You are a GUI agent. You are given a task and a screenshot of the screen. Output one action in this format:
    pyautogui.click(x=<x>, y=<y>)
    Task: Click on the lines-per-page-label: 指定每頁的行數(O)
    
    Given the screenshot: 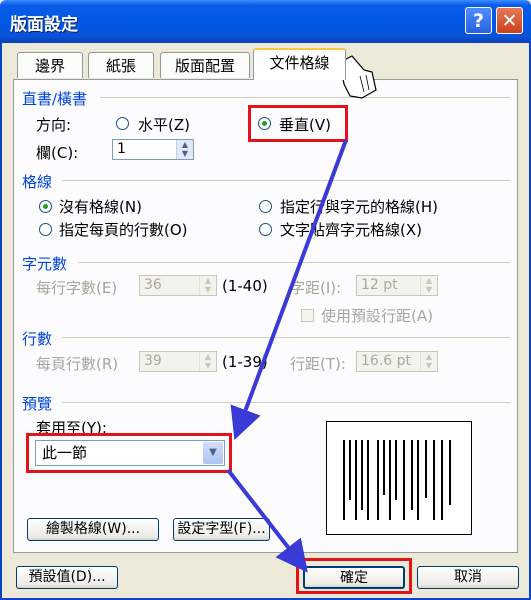 What is the action you would take?
    pyautogui.click(x=123, y=229)
    